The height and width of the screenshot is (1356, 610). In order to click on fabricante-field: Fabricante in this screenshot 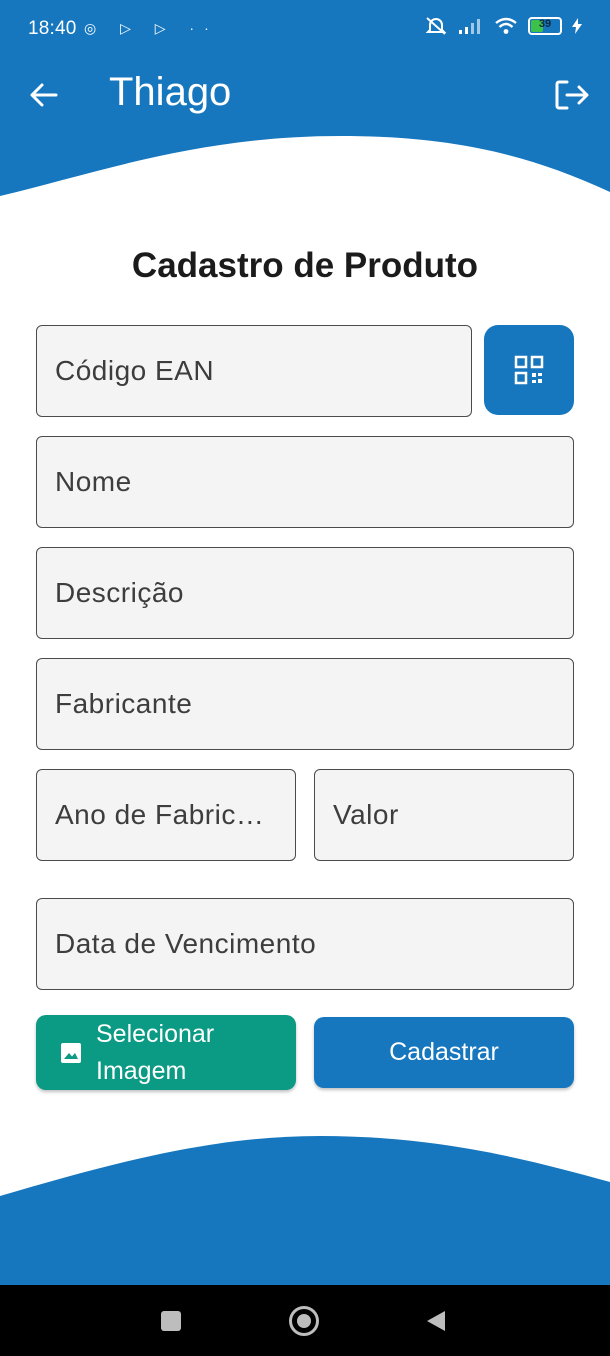, I will do `click(305, 704)`.